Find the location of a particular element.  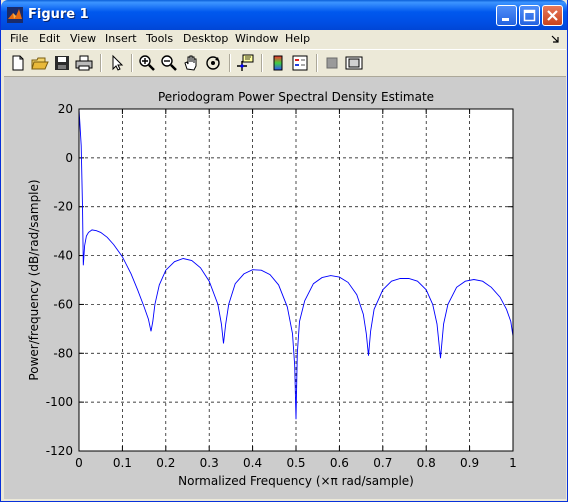

menu-tools: Tools is located at coordinates (159, 38).